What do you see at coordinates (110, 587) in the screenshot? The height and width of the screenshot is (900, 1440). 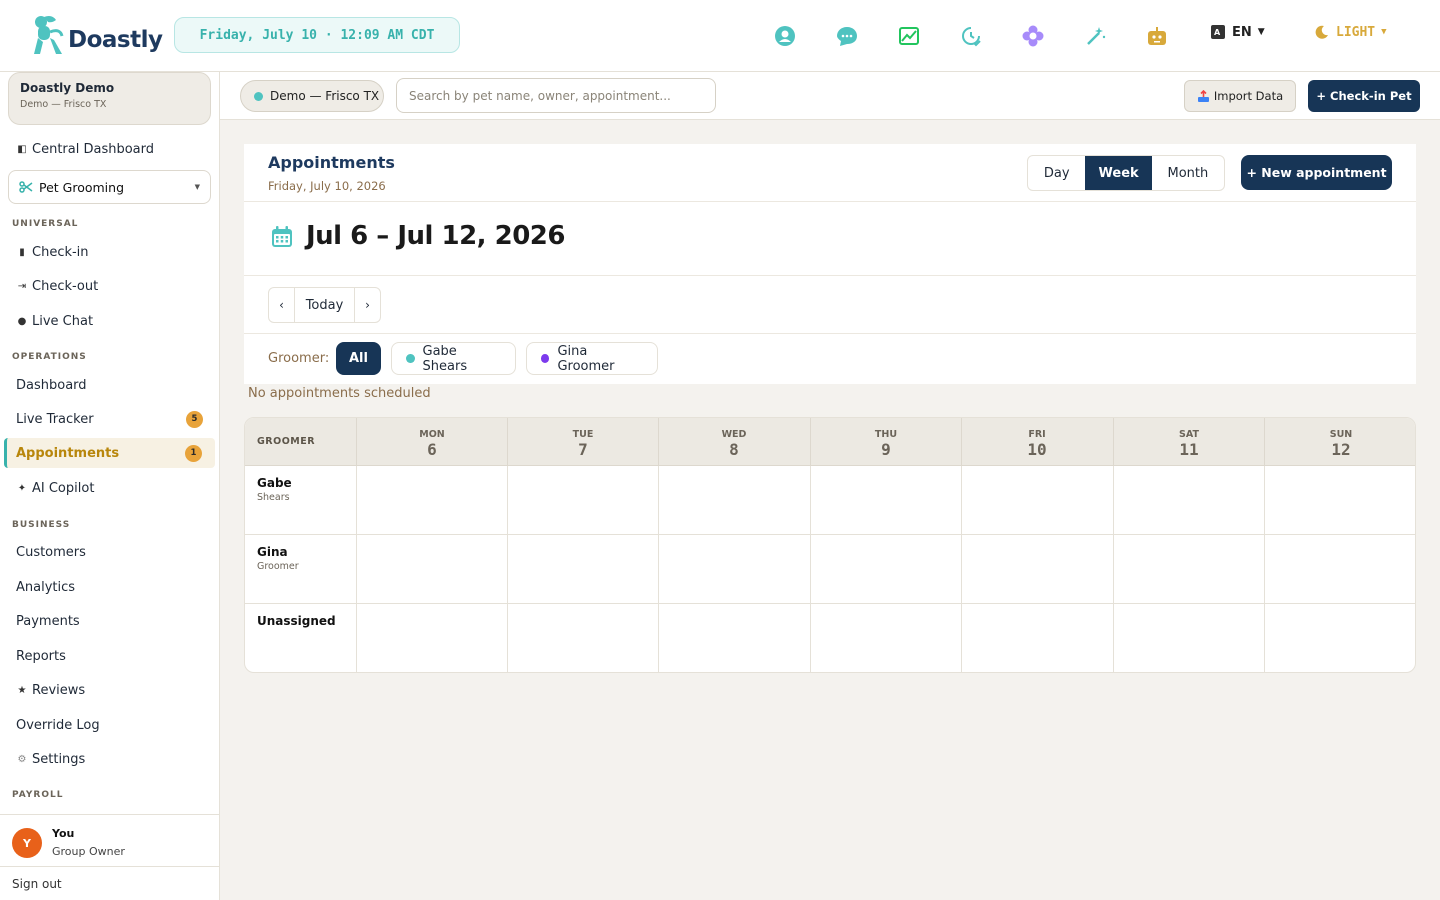 I see `sidebar-item-analytics: Analytics` at bounding box center [110, 587].